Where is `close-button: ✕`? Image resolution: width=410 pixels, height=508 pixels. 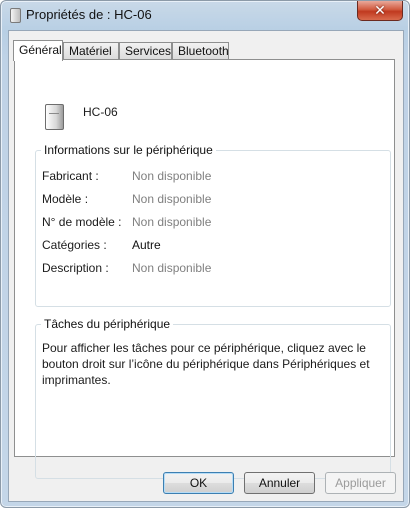 close-button: ✕ is located at coordinates (380, 11).